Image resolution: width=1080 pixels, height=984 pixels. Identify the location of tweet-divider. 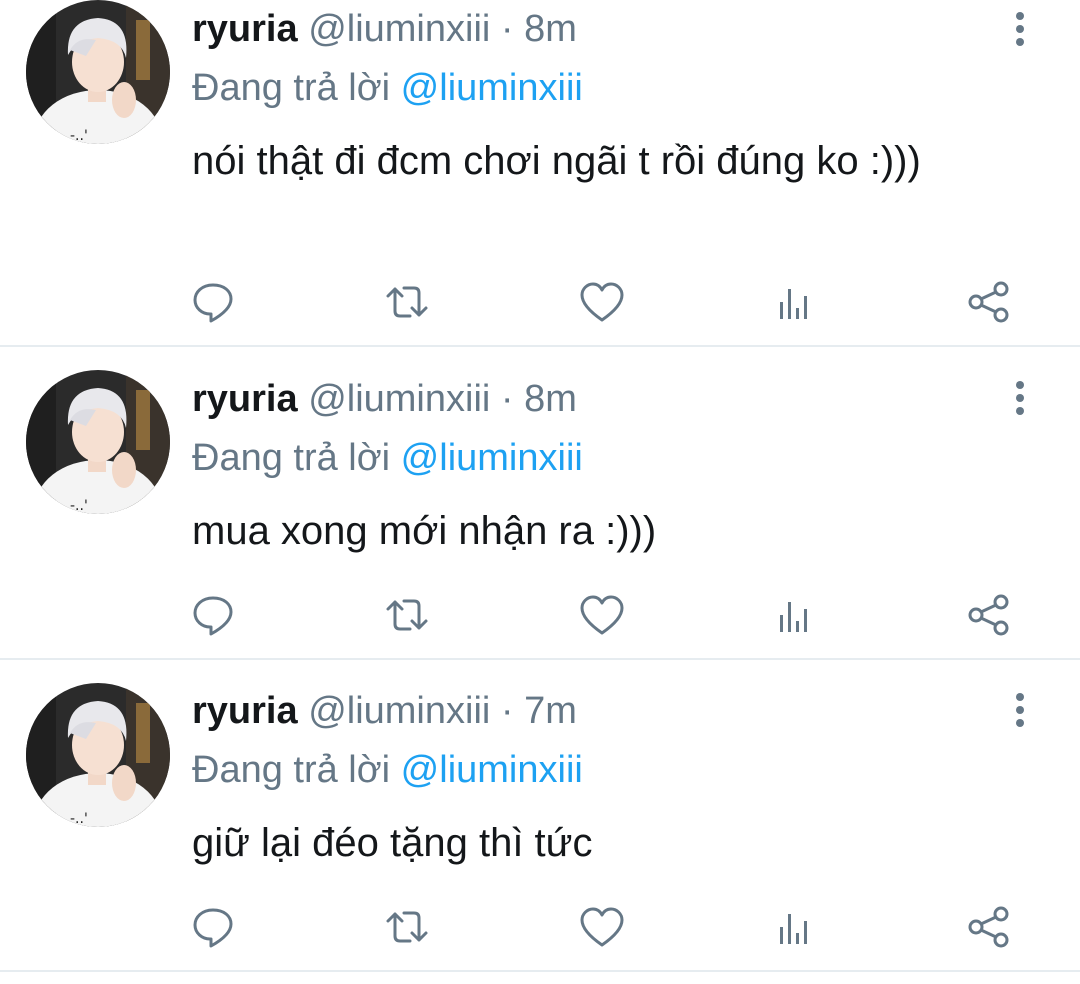
(540, 971).